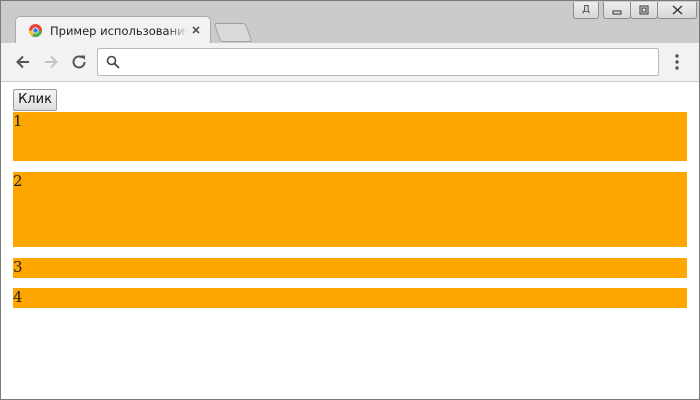 This screenshot has height=400, width=700. I want to click on box-label: 1, so click(18, 121).